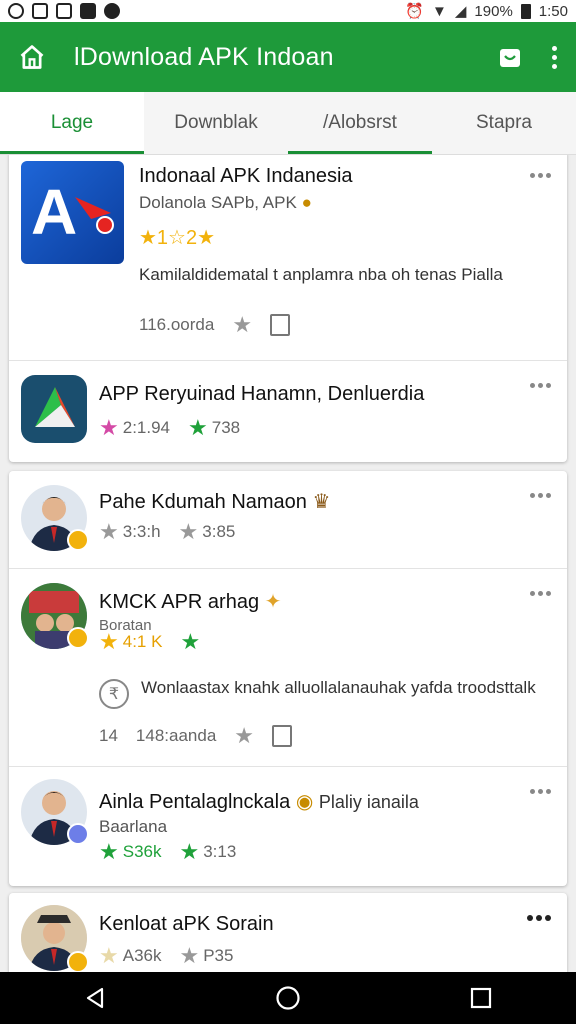 The height and width of the screenshot is (1024, 576). What do you see at coordinates (88, 11) in the screenshot?
I see `message-icon` at bounding box center [88, 11].